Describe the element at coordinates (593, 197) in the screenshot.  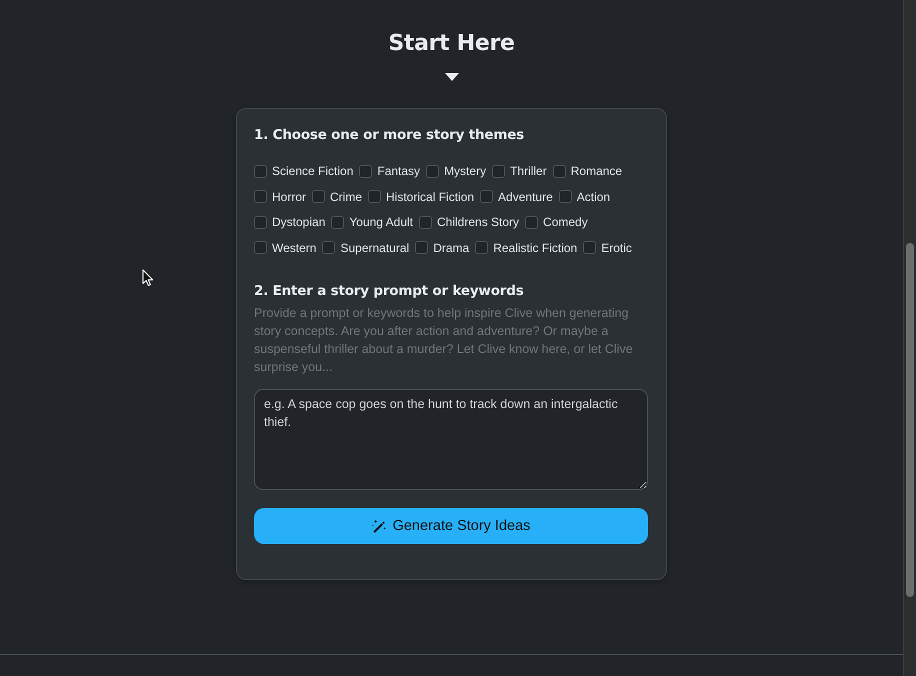
I see `theme-label: Action` at that location.